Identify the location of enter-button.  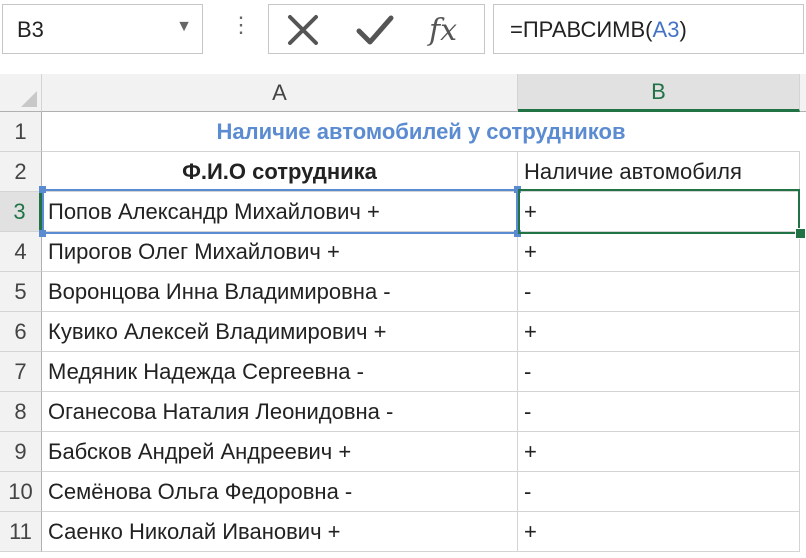
(375, 30).